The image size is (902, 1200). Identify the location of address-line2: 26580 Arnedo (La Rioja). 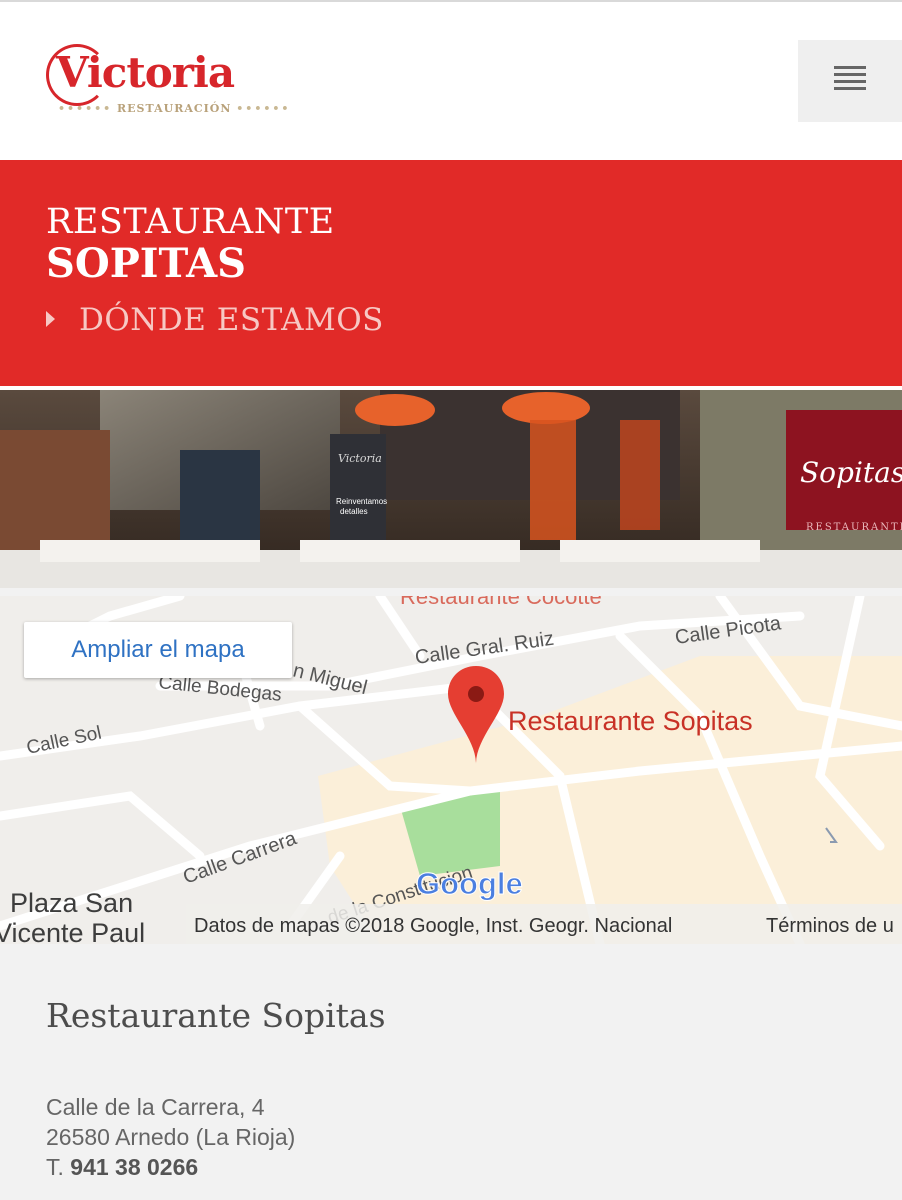
(171, 1137).